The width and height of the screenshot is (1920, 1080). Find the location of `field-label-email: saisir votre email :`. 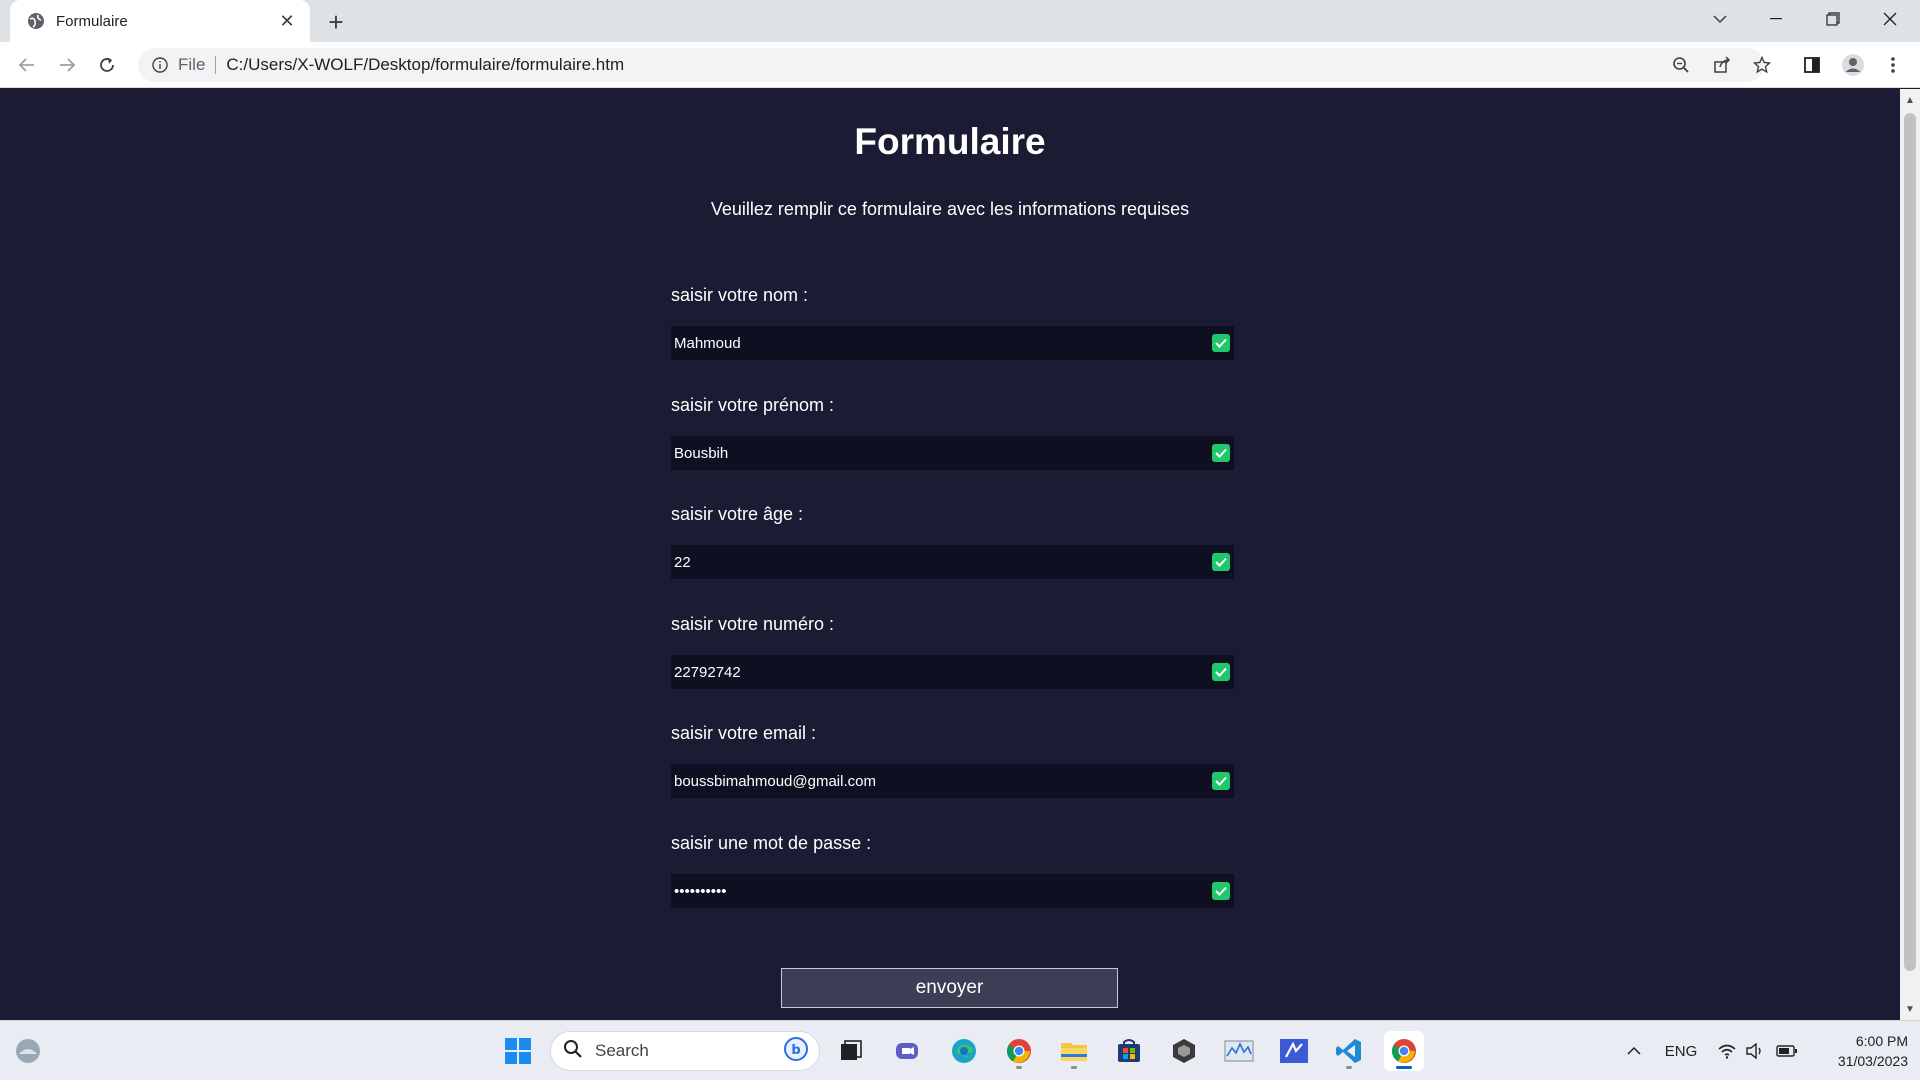

field-label-email: saisir votre email : is located at coordinates (744, 733).